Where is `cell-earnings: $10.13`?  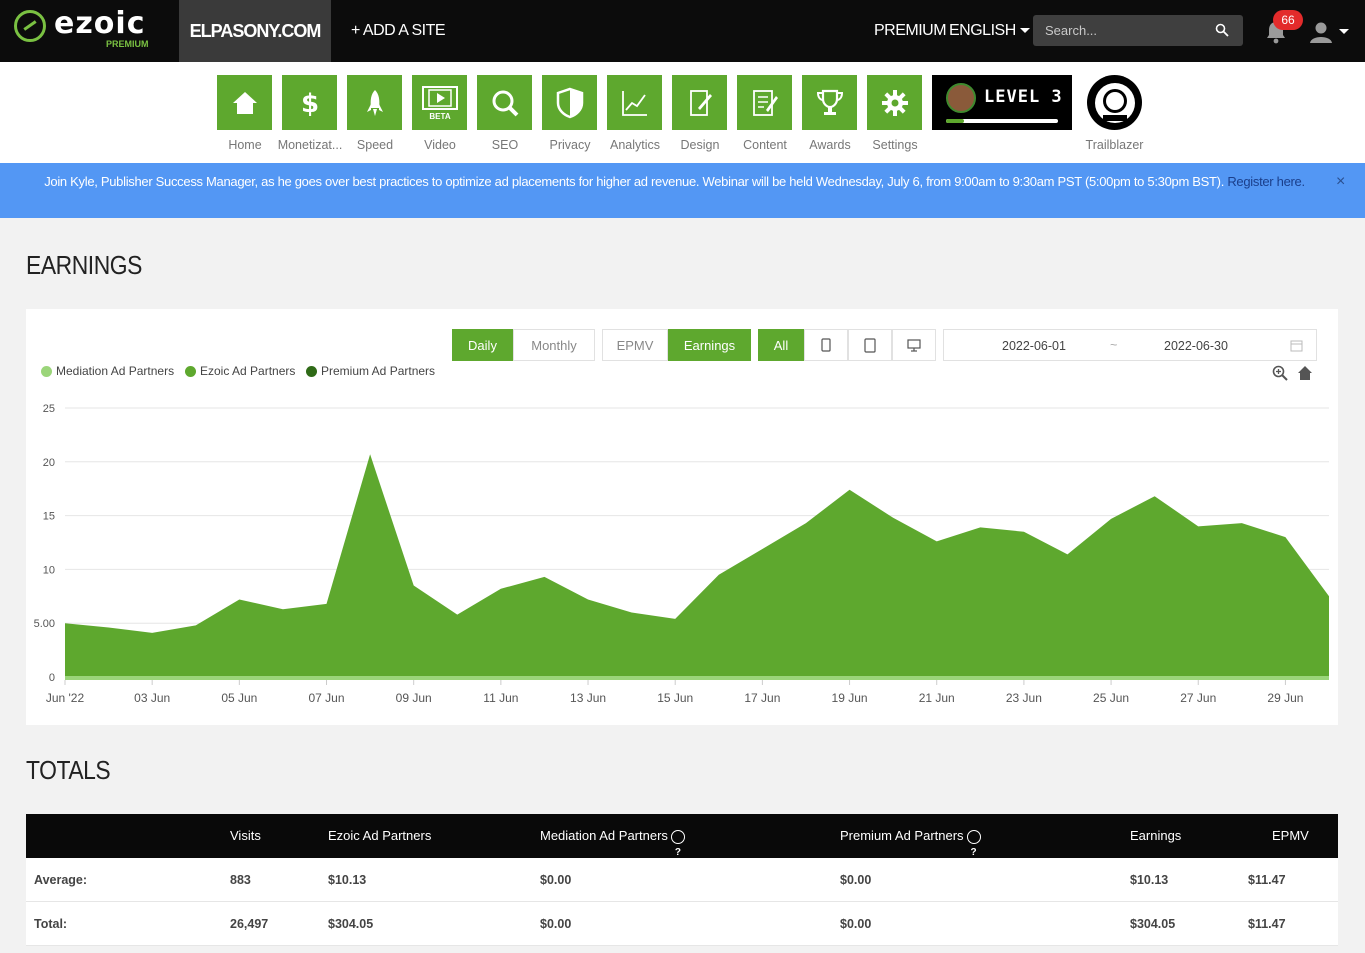
cell-earnings: $10.13 is located at coordinates (1149, 880).